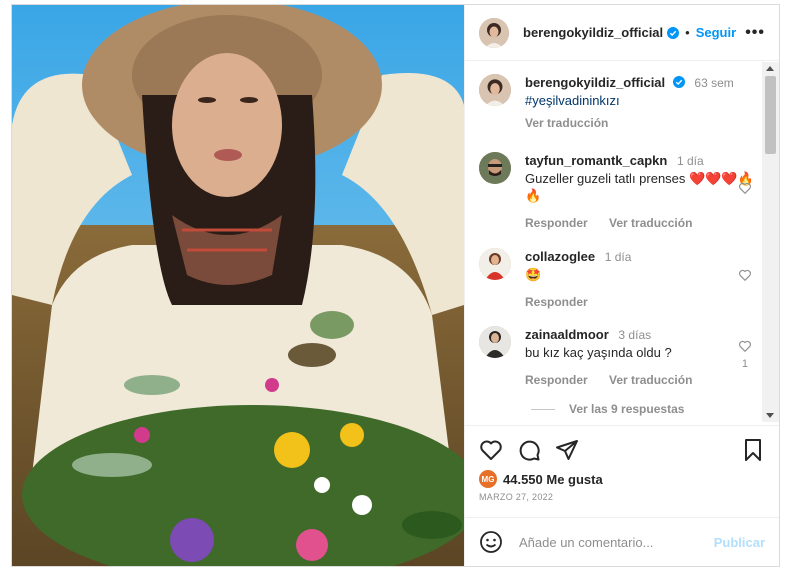 The width and height of the screenshot is (800, 573). I want to click on more-icon: •••, so click(755, 33).